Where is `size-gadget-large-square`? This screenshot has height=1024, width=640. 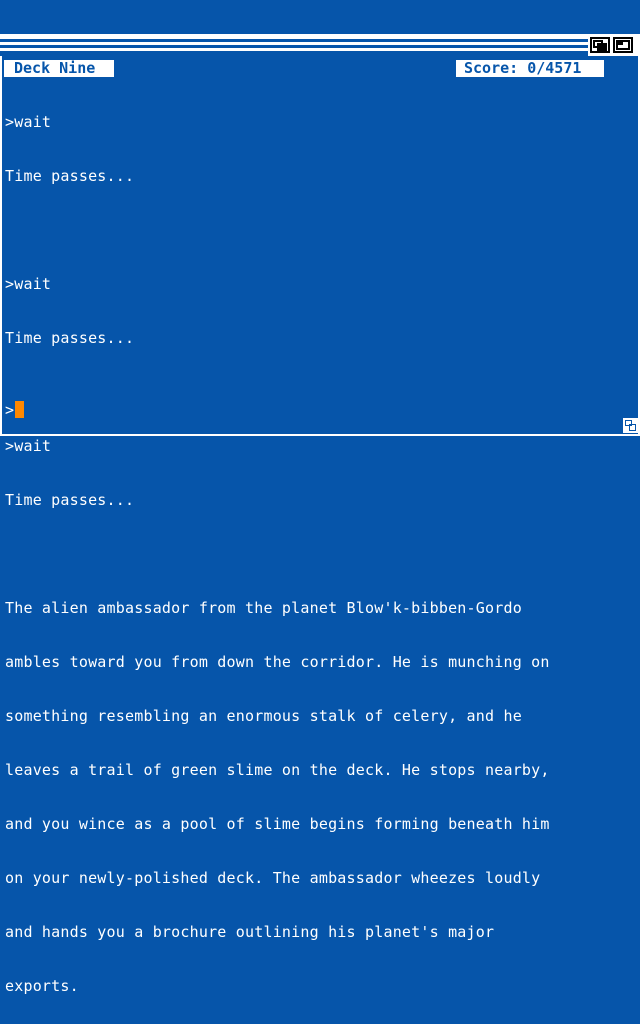
size-gadget-large-square is located at coordinates (632, 427).